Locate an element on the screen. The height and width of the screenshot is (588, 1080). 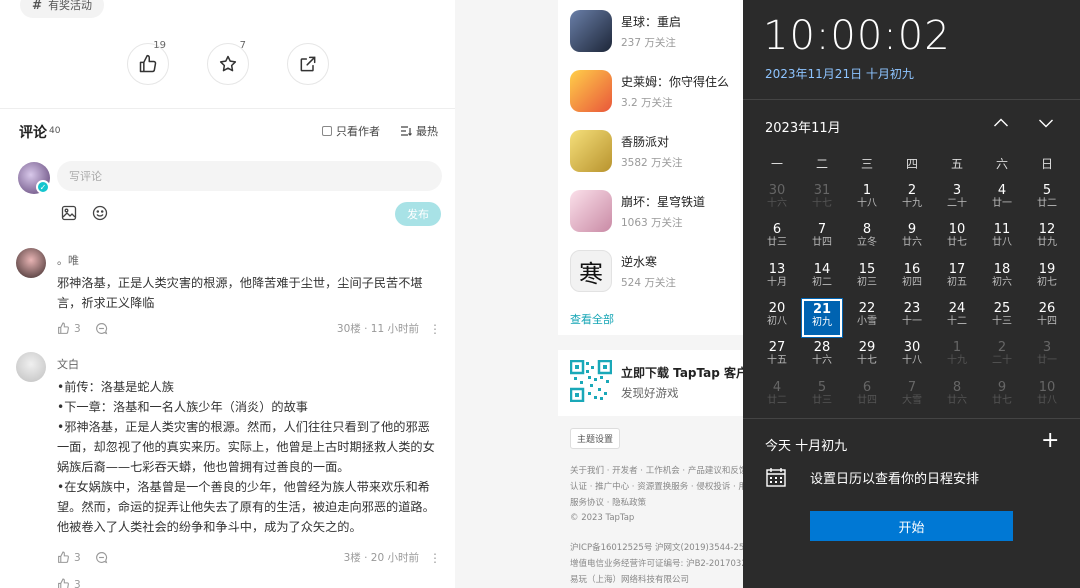
only-author-checkbox: 只看作者 is located at coordinates (351, 131).